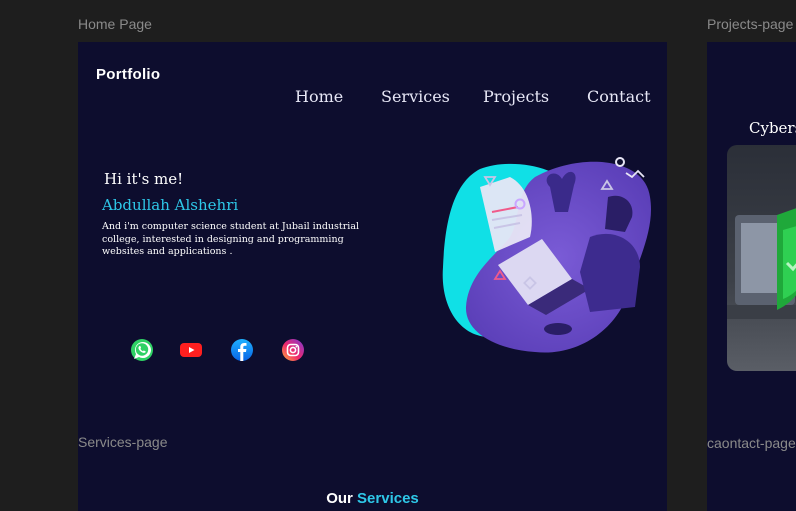 The width and height of the screenshot is (796, 511). Describe the element at coordinates (293, 350) in the screenshot. I see `instagram-icon` at that location.